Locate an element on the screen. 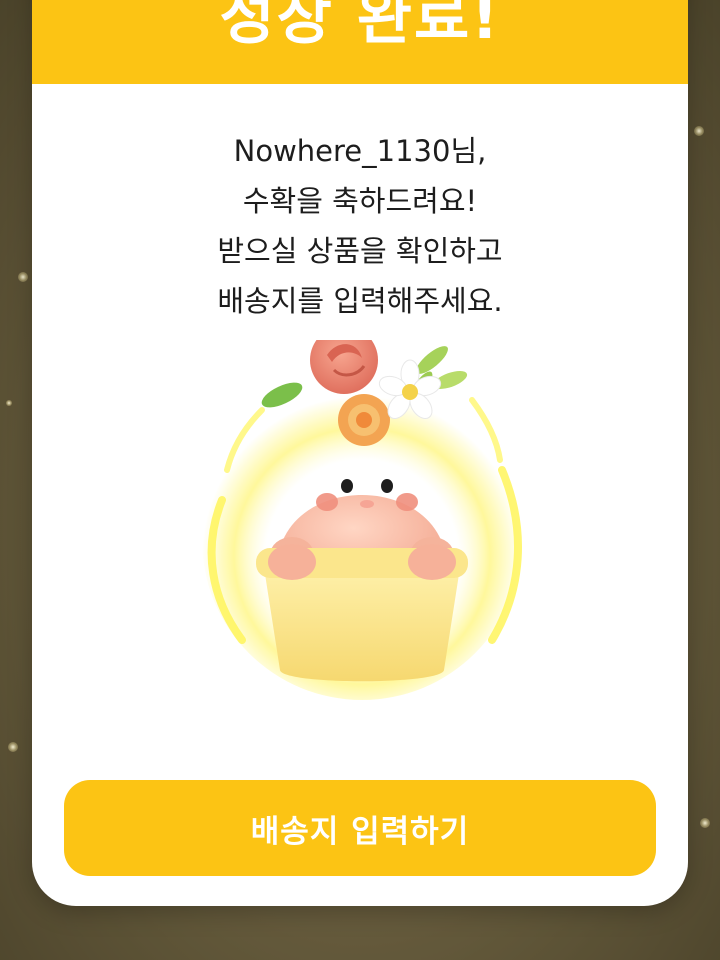 Image resolution: width=720 pixels, height=960 pixels. message-line-enter-address: 배송지를 입력해주세요. is located at coordinates (360, 301).